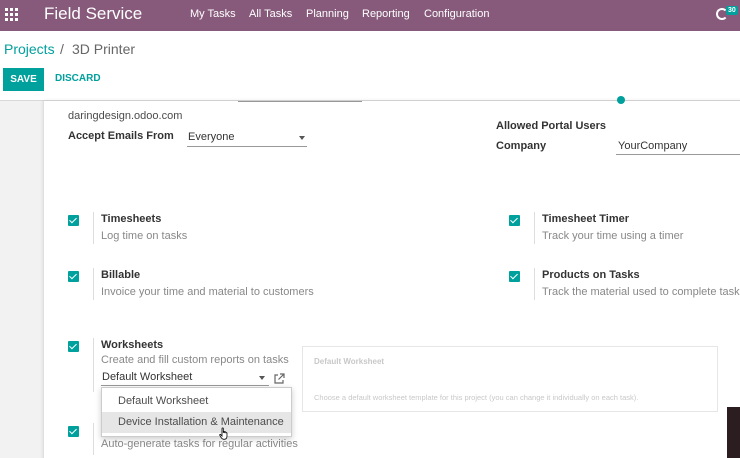  I want to click on billable-title: Billable, so click(121, 275).